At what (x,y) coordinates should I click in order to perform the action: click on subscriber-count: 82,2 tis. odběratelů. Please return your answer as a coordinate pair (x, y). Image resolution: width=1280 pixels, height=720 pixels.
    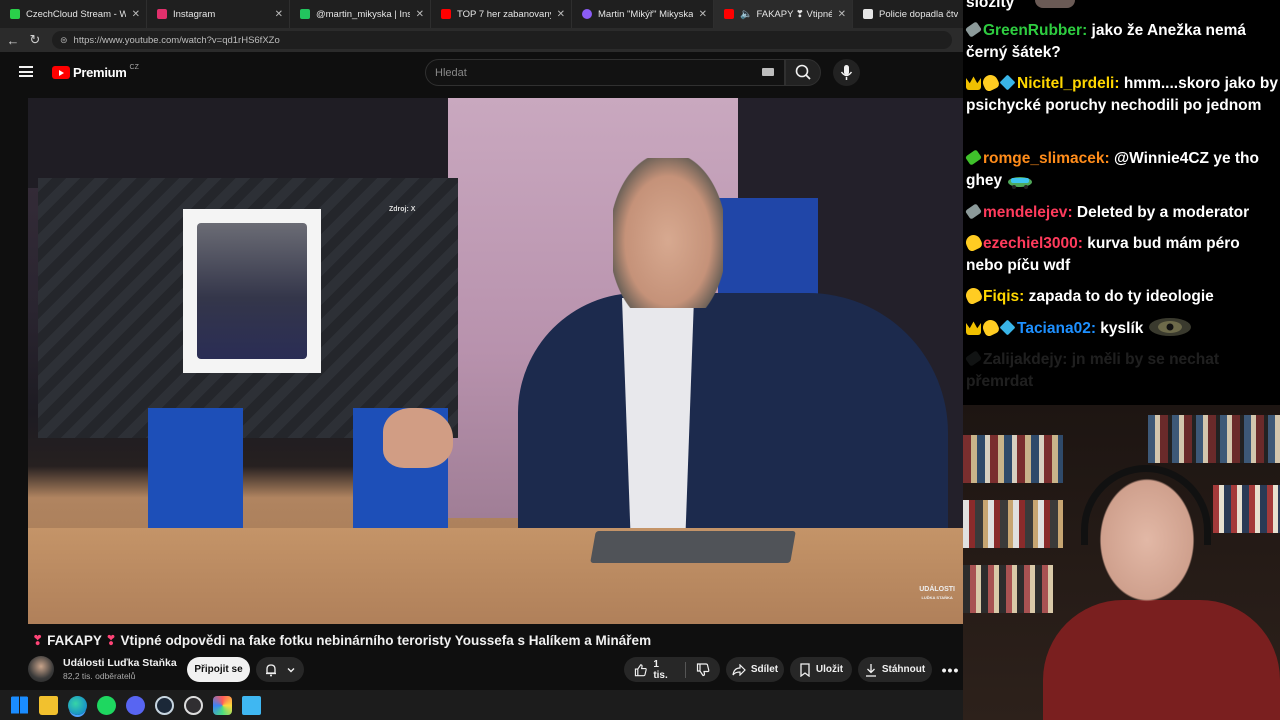
    Looking at the image, I should click on (99, 676).